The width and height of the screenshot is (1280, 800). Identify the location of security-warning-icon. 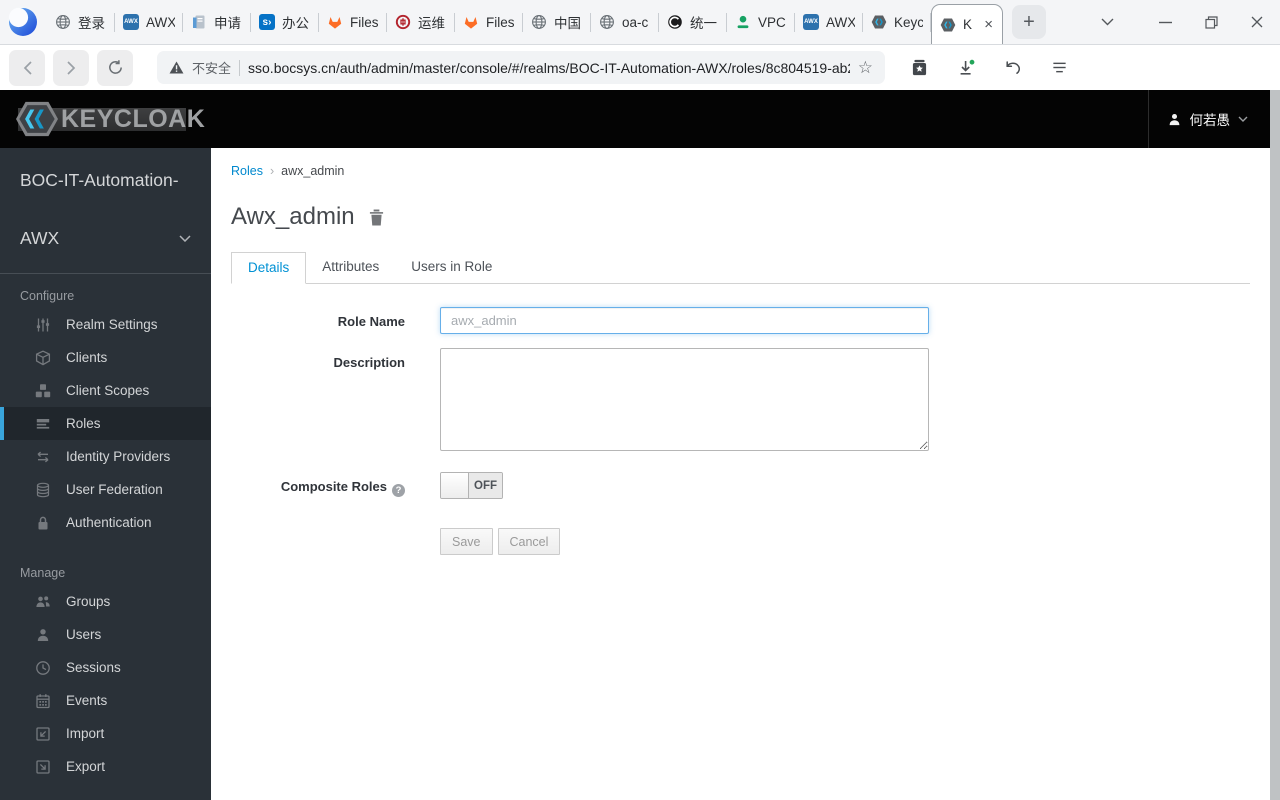
(176, 67).